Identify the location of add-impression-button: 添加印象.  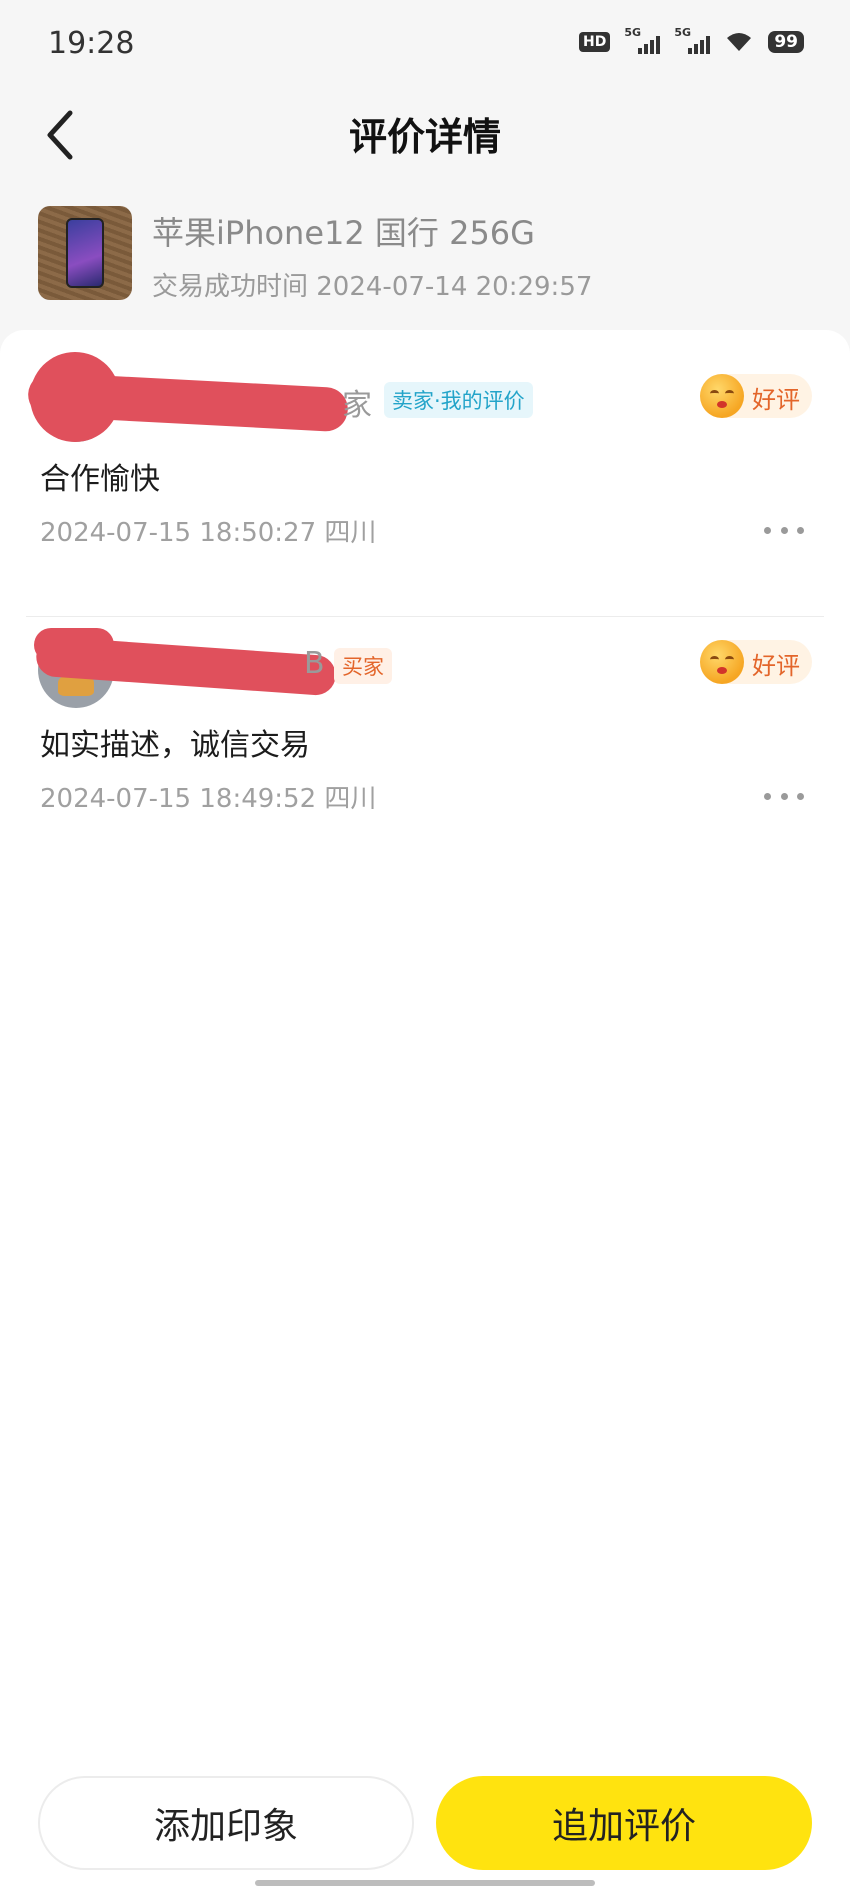
(226, 1823).